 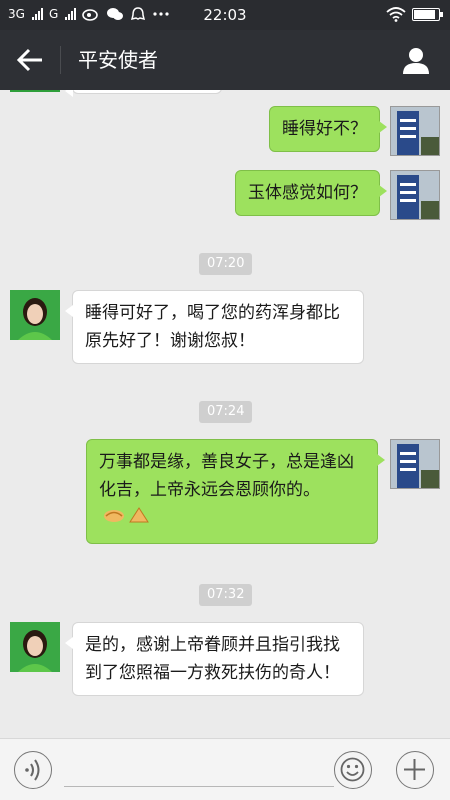 What do you see at coordinates (214, 659) in the screenshot?
I see `message-bubble-received: 是的，感谢上帝眷顾并且指引我找到了您照福一方救死扶伤的奇人！` at bounding box center [214, 659].